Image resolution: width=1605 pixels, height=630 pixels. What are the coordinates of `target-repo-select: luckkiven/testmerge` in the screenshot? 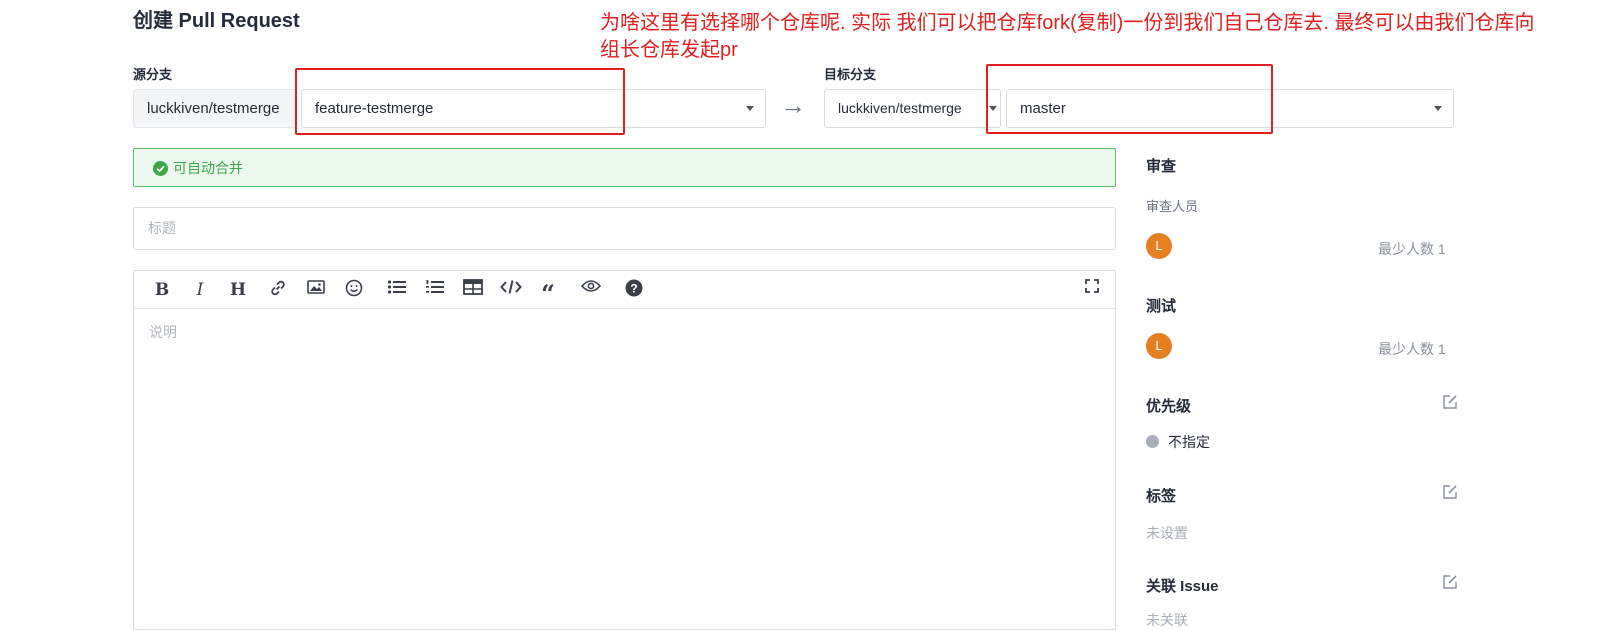 It's located at (912, 108).